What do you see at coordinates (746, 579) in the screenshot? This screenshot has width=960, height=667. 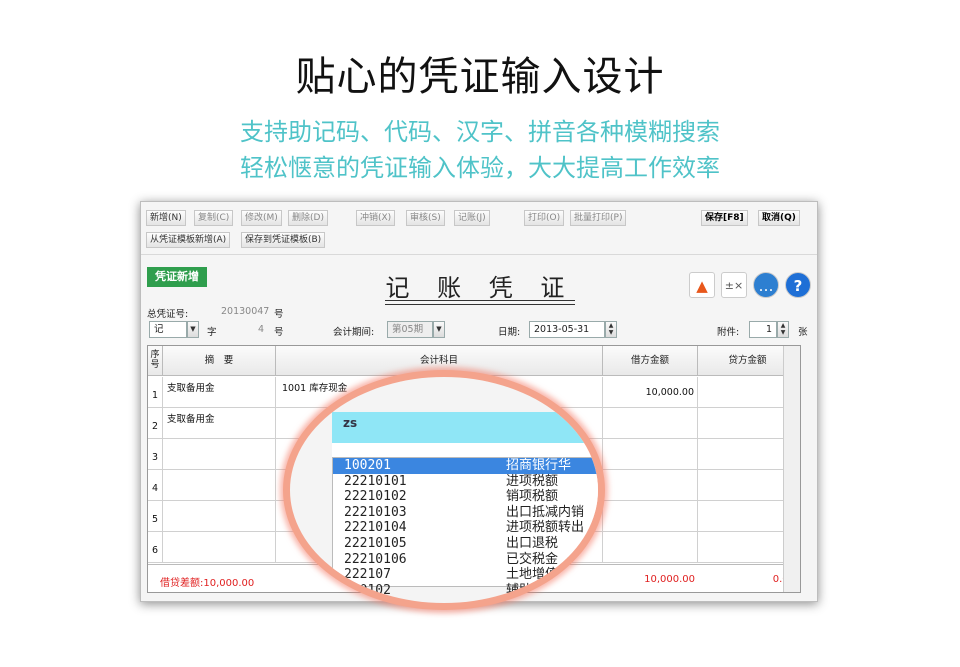 I see `footer-credit-total: 0.00` at bounding box center [746, 579].